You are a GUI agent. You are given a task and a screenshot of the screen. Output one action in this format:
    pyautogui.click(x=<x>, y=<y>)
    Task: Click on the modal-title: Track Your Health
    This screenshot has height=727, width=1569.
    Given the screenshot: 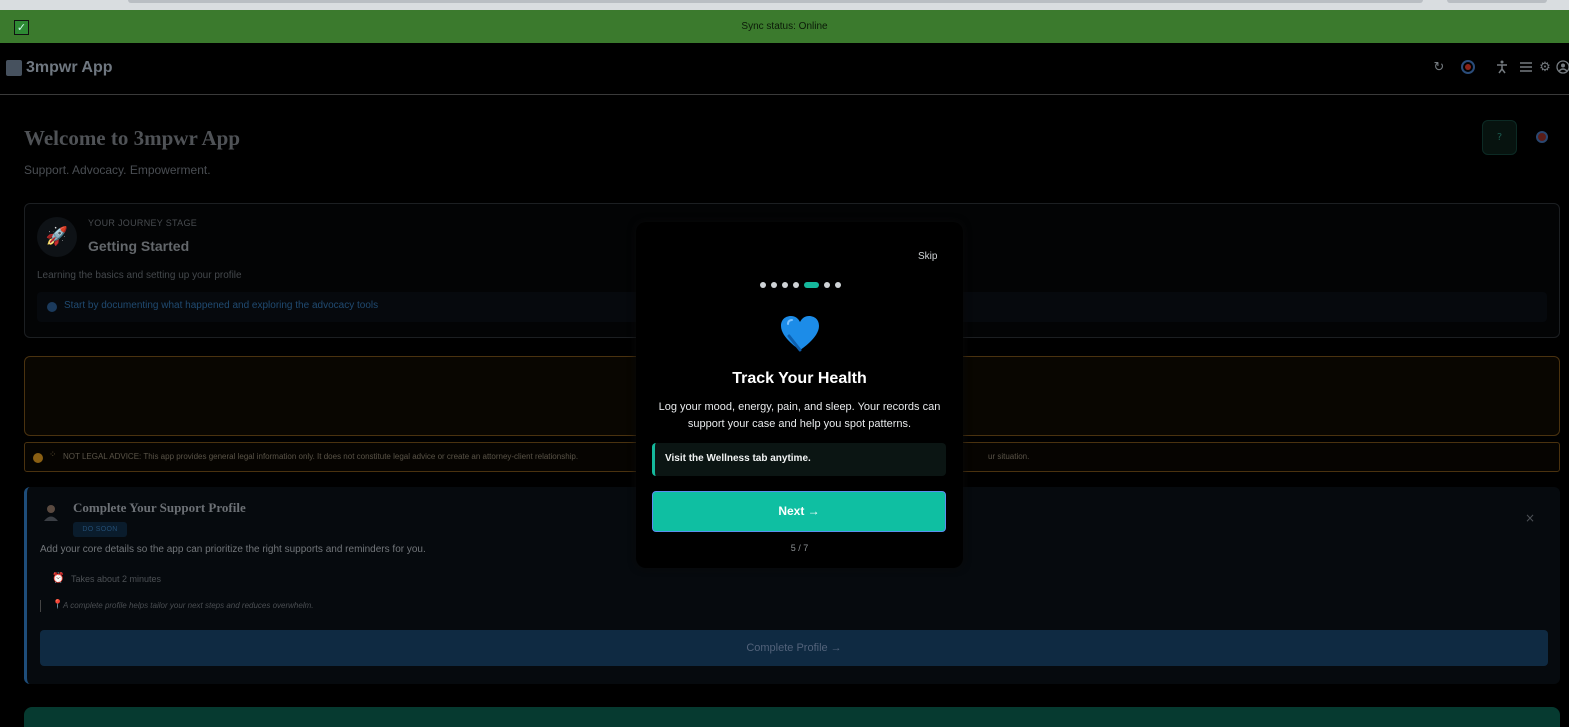 What is the action you would take?
    pyautogui.click(x=799, y=378)
    